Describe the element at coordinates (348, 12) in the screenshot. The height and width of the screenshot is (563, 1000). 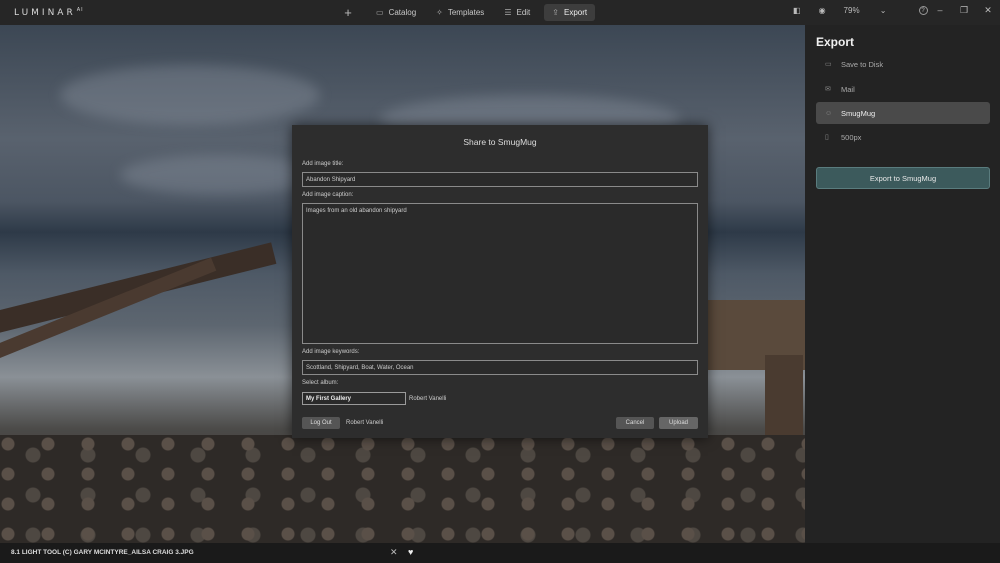
I see `add-icon: +` at that location.